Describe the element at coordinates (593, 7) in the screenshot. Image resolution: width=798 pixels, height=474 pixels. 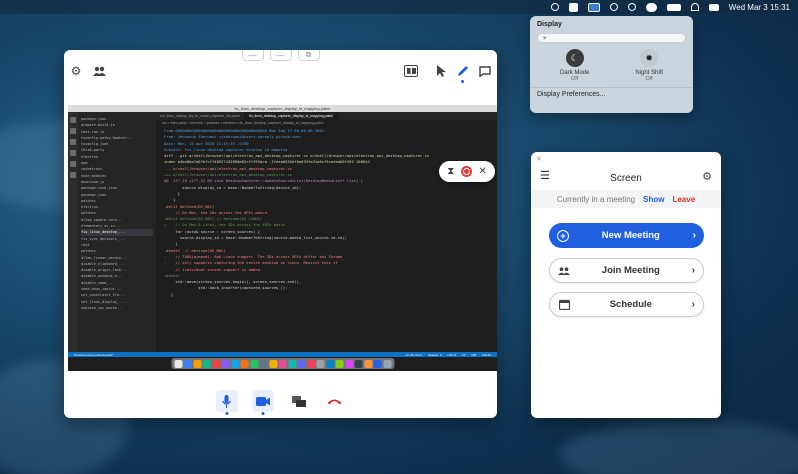
I see `display-icon` at that location.